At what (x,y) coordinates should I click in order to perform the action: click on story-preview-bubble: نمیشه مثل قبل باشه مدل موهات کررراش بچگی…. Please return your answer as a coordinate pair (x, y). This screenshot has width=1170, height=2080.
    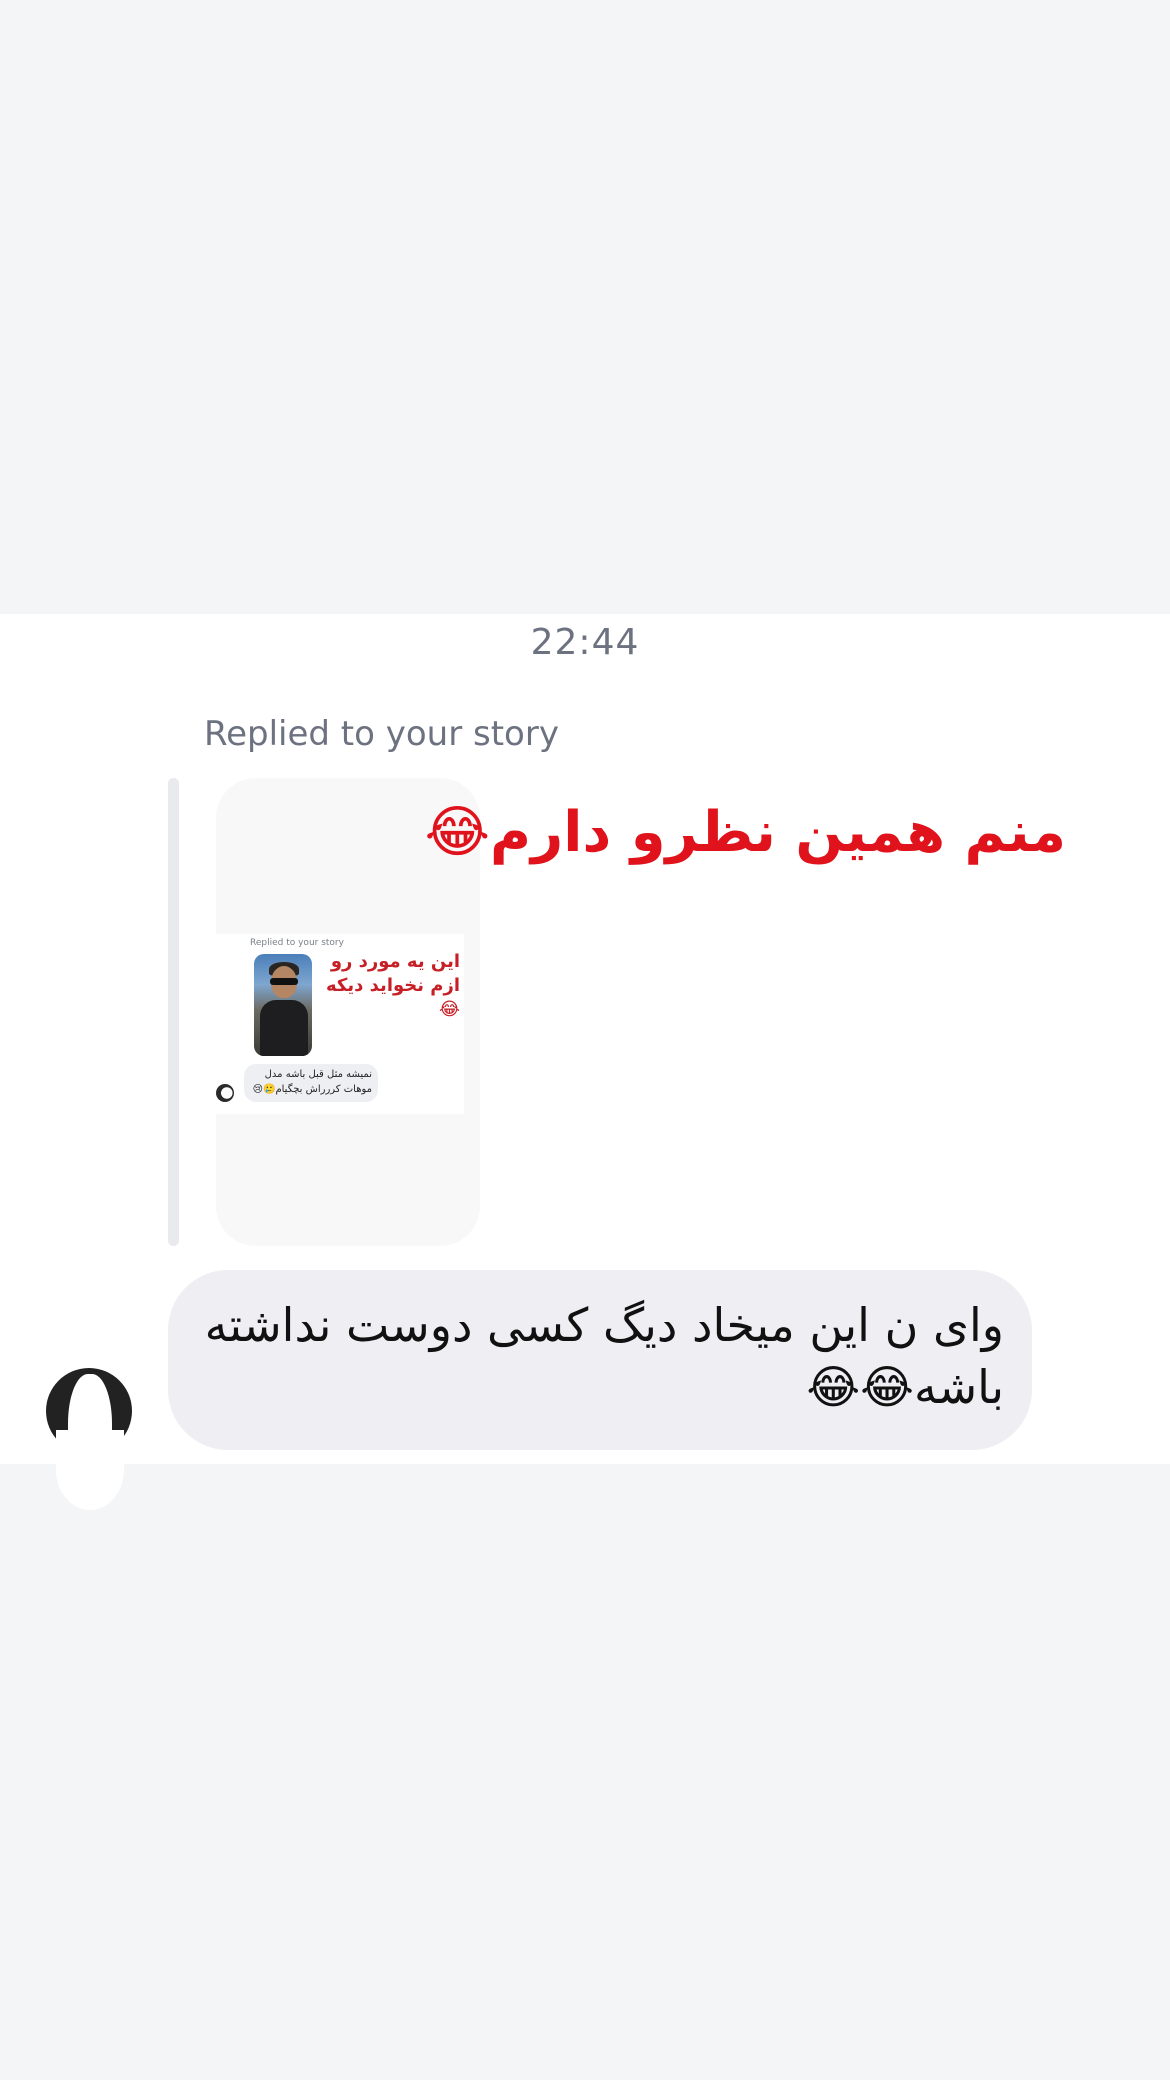
    Looking at the image, I should click on (311, 1083).